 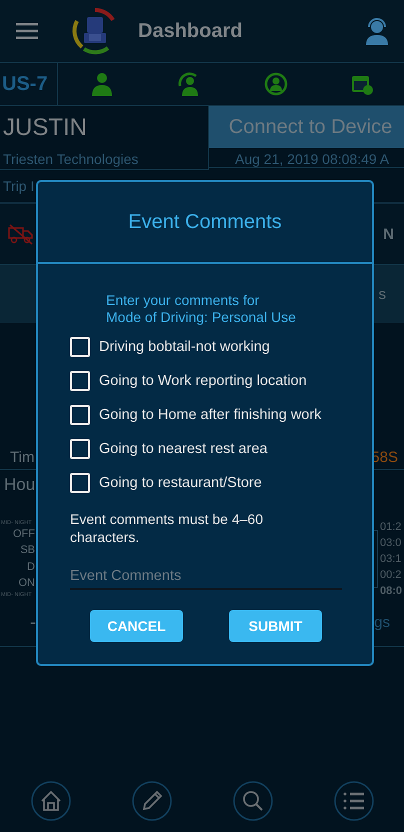 I want to click on status-total: 01:2, so click(x=391, y=527).